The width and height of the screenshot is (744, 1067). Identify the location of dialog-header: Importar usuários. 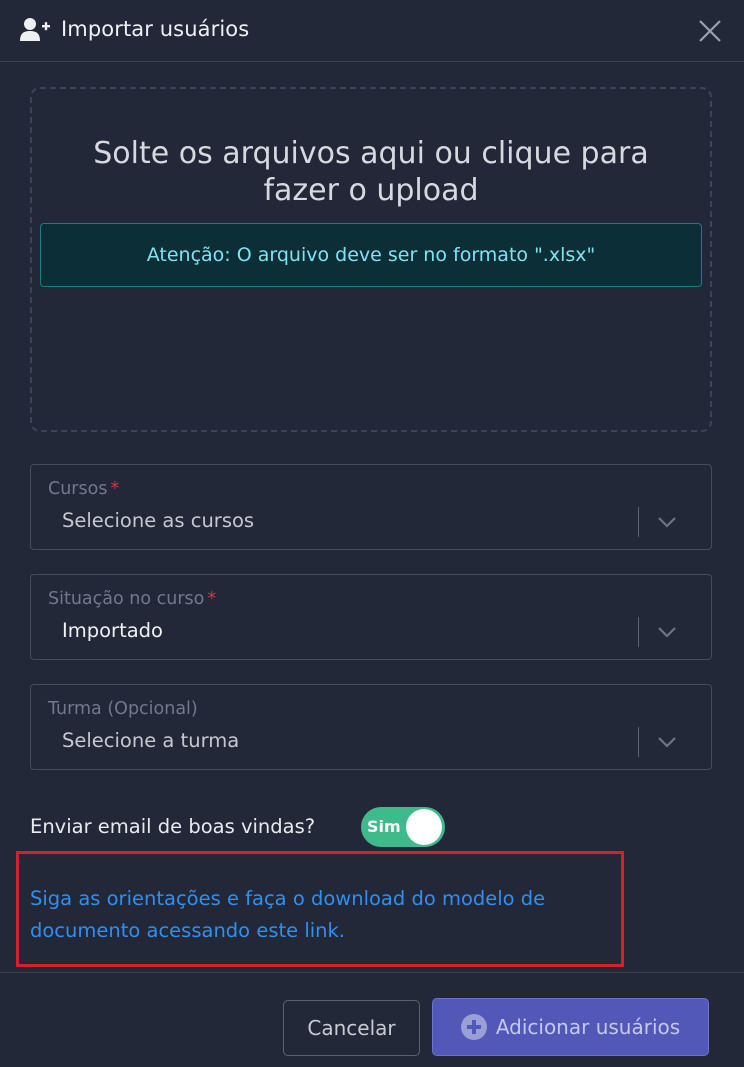
(372, 31).